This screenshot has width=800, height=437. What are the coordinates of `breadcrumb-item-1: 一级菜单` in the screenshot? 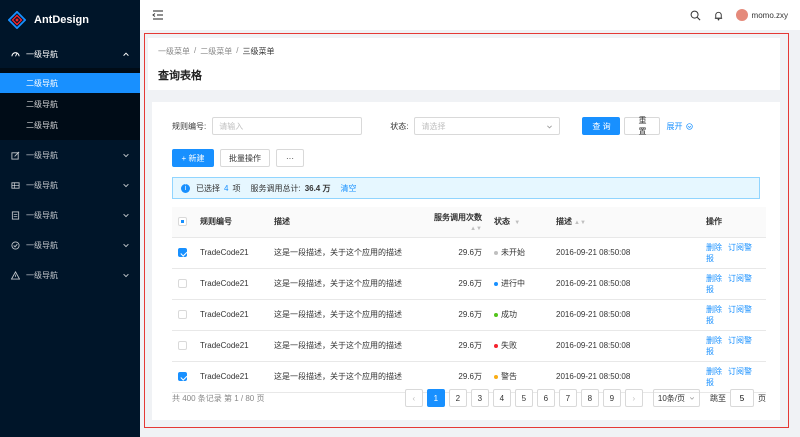 It's located at (174, 51).